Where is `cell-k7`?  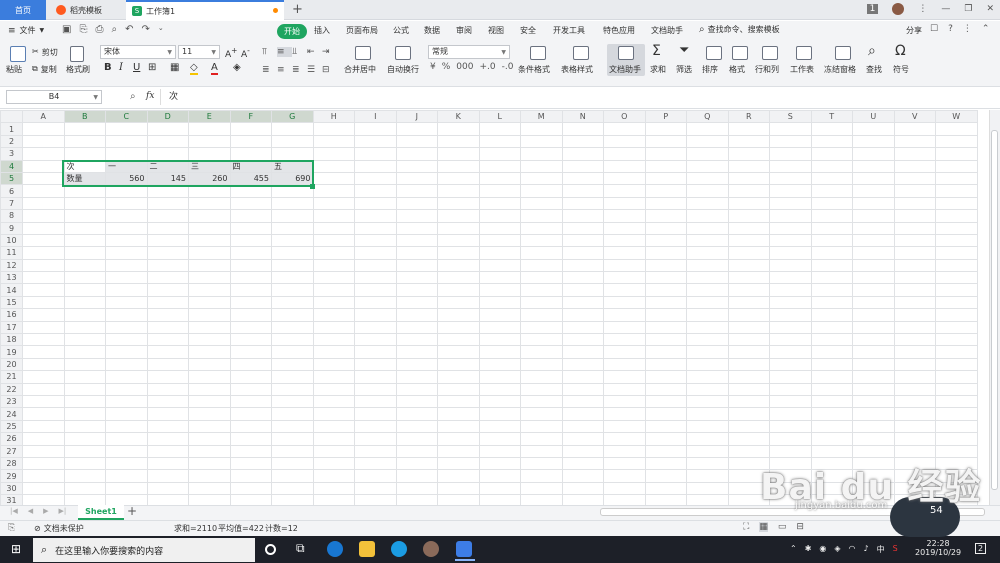
cell-k7 is located at coordinates (458, 203).